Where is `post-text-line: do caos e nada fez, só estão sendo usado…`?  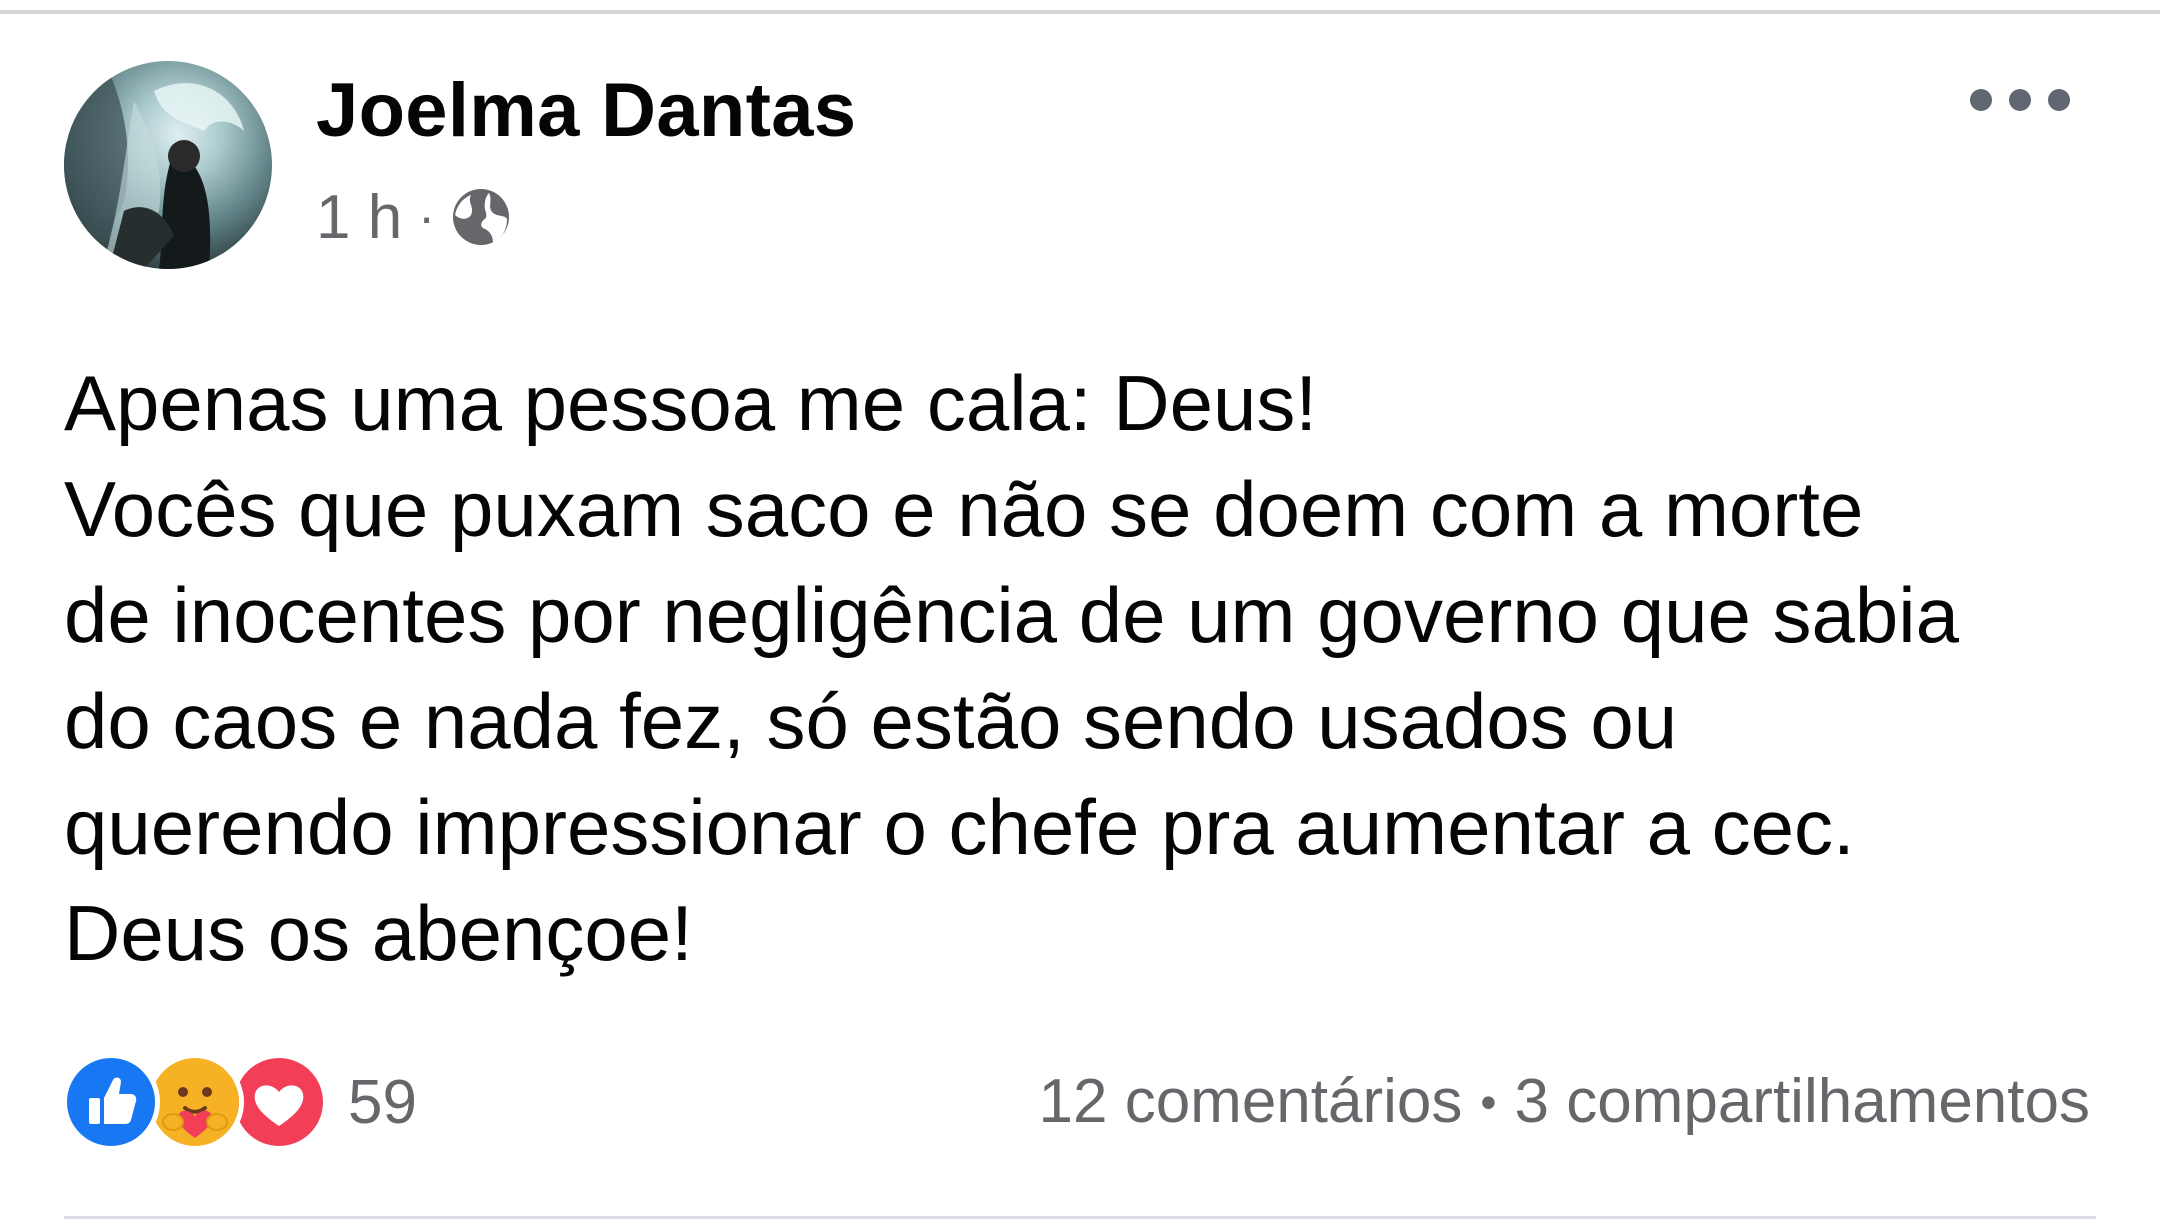
post-text-line: do caos e nada fez, só estão sendo usado… is located at coordinates (871, 721).